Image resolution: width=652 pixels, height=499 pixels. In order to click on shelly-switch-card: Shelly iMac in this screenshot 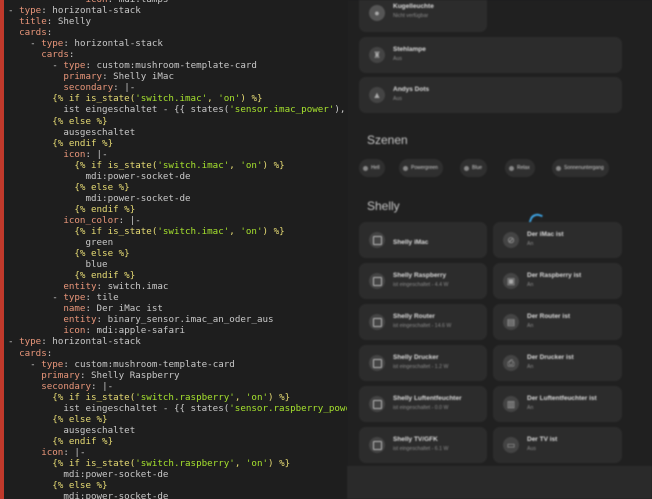, I will do `click(423, 240)`.